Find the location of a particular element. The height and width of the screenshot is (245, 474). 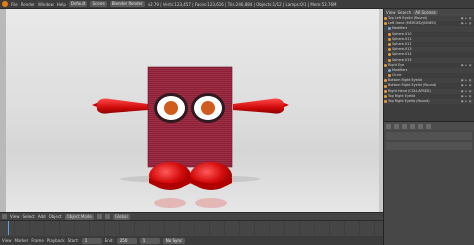

viewport-menu-add: Add is located at coordinates (42, 216).